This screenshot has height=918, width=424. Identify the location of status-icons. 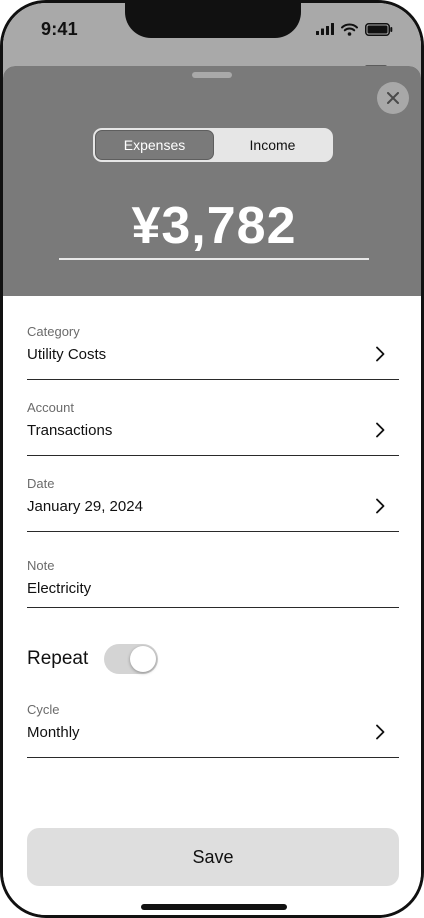
(354, 29).